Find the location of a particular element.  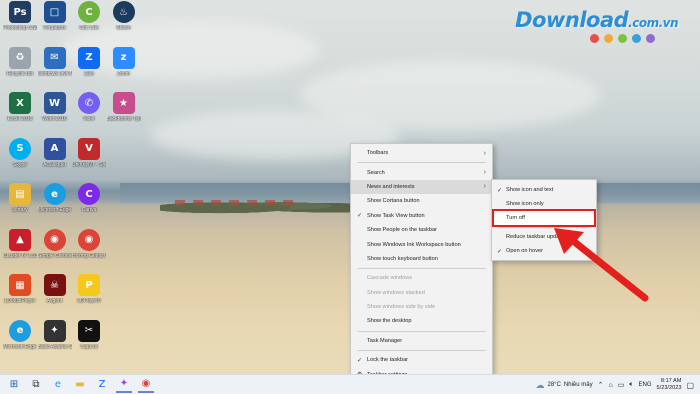

desktop-shortcut: ♨ Steam is located at coordinates (124, 16).